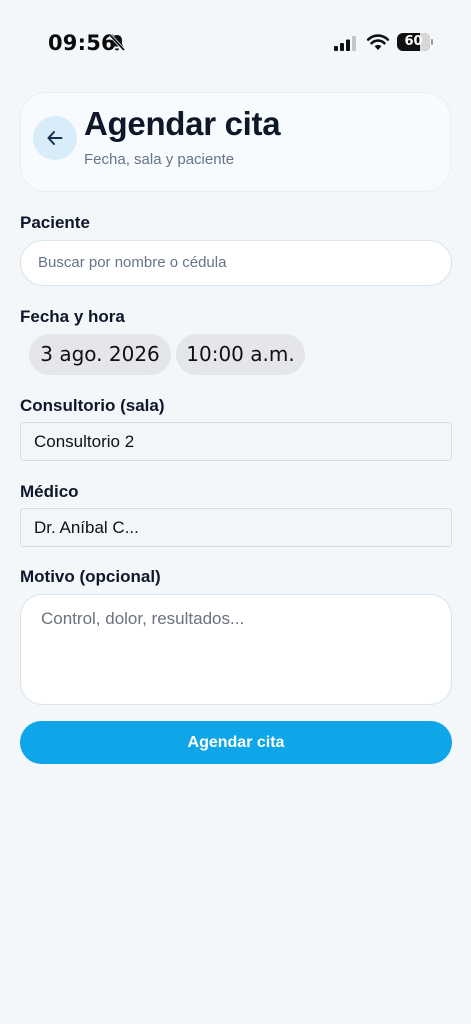  I want to click on bell-slash-icon, so click(117, 43).